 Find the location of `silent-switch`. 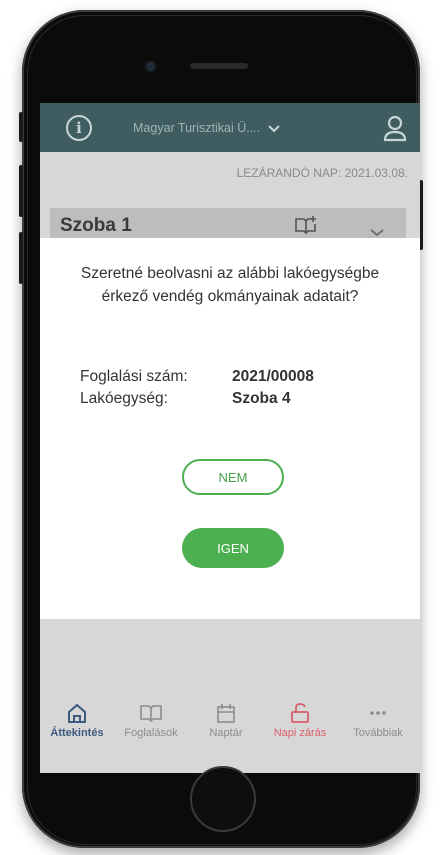

silent-switch is located at coordinates (21, 127).